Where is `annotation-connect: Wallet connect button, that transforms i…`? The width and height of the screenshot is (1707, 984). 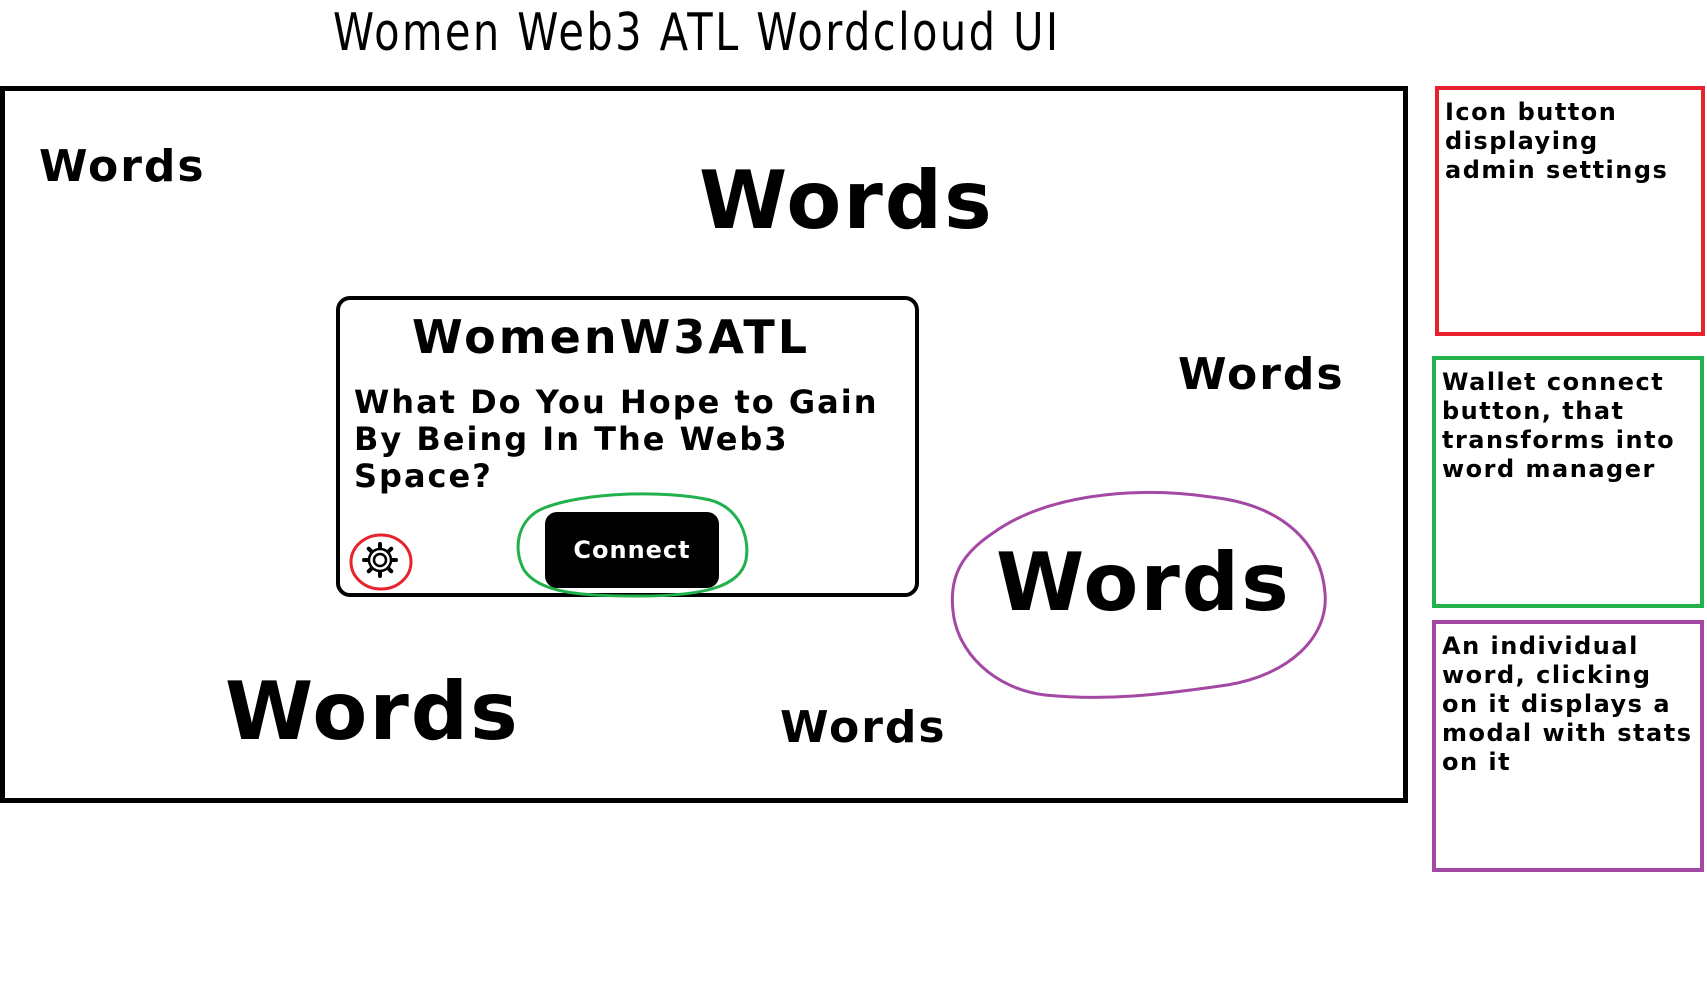 annotation-connect: Wallet connect button, that transforms i… is located at coordinates (1568, 482).